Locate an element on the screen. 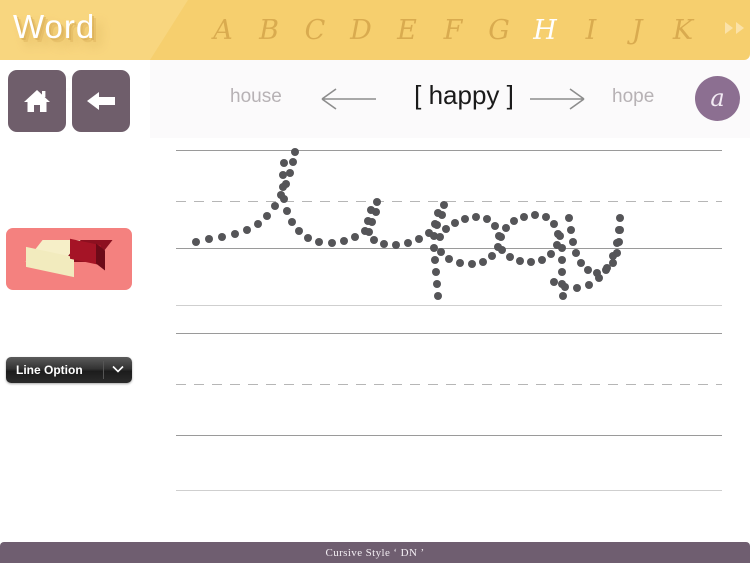 The width and height of the screenshot is (750, 563). home-button is located at coordinates (37, 101).